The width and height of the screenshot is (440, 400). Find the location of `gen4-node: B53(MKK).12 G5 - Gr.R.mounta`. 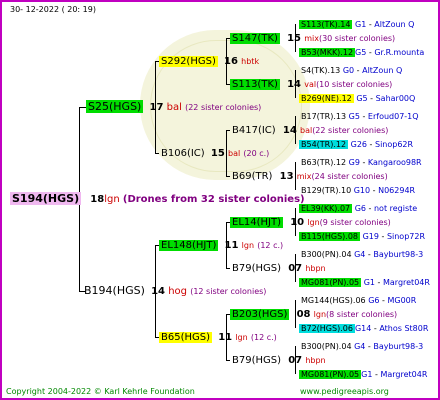

gen4-node: B53(MKK).12 G5 - Gr.R.mounta is located at coordinates (361, 52).